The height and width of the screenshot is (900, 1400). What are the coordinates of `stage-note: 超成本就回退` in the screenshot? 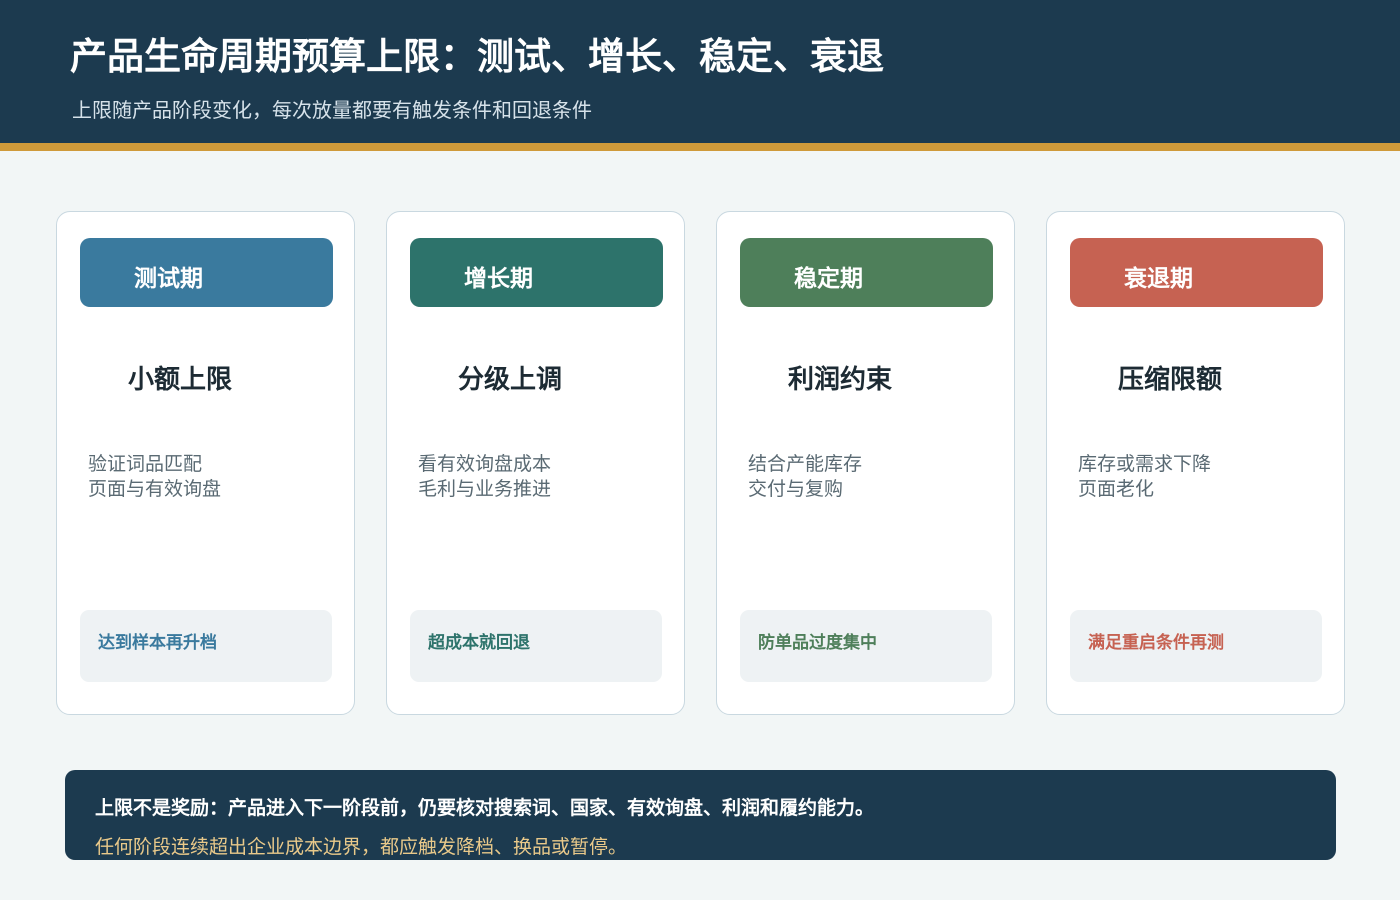 It's located at (479, 643).